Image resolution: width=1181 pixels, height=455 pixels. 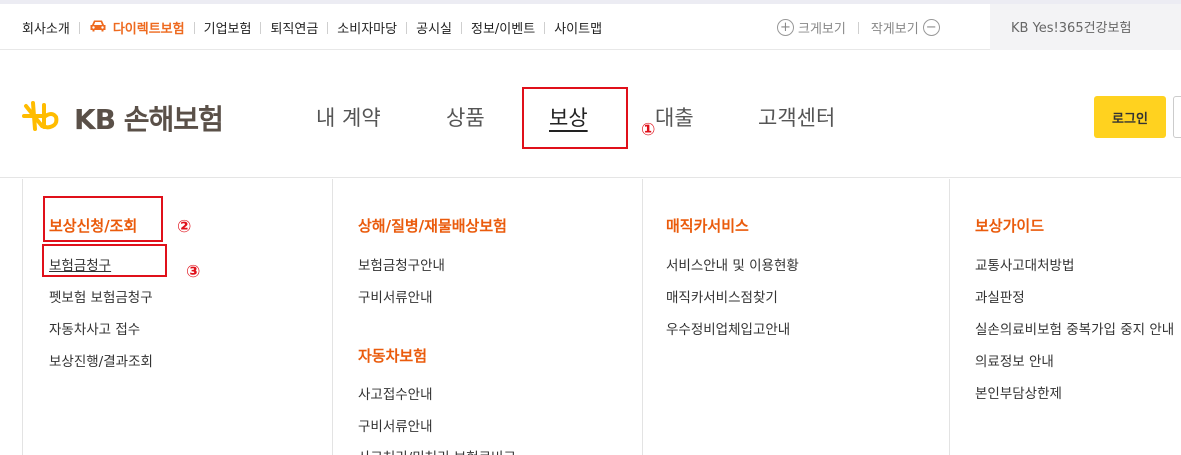 What do you see at coordinates (732, 264) in the screenshot?
I see `link-service-info: 서비스안내 및 이용현황` at bounding box center [732, 264].